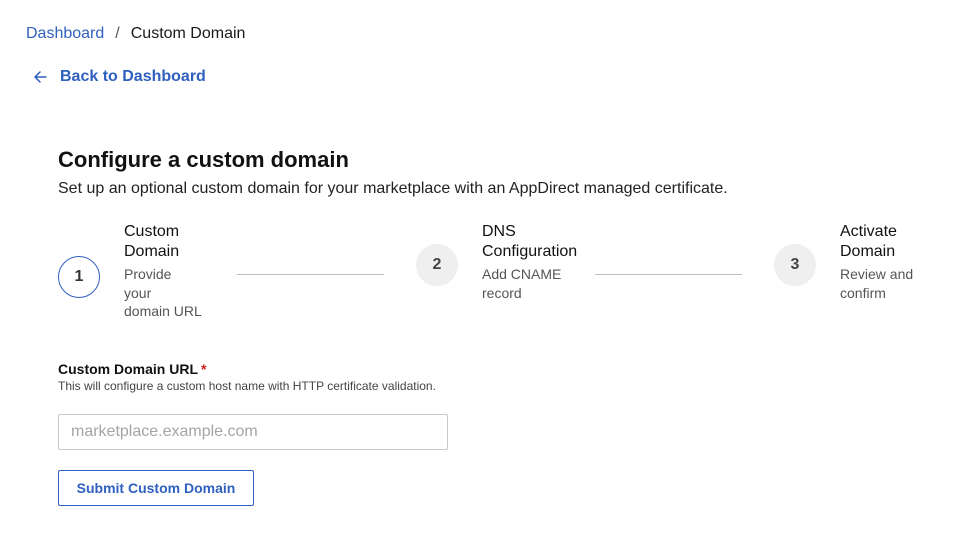 This screenshot has height=560, width=968. Describe the element at coordinates (877, 274) in the screenshot. I see `step-description-line: Review and` at that location.